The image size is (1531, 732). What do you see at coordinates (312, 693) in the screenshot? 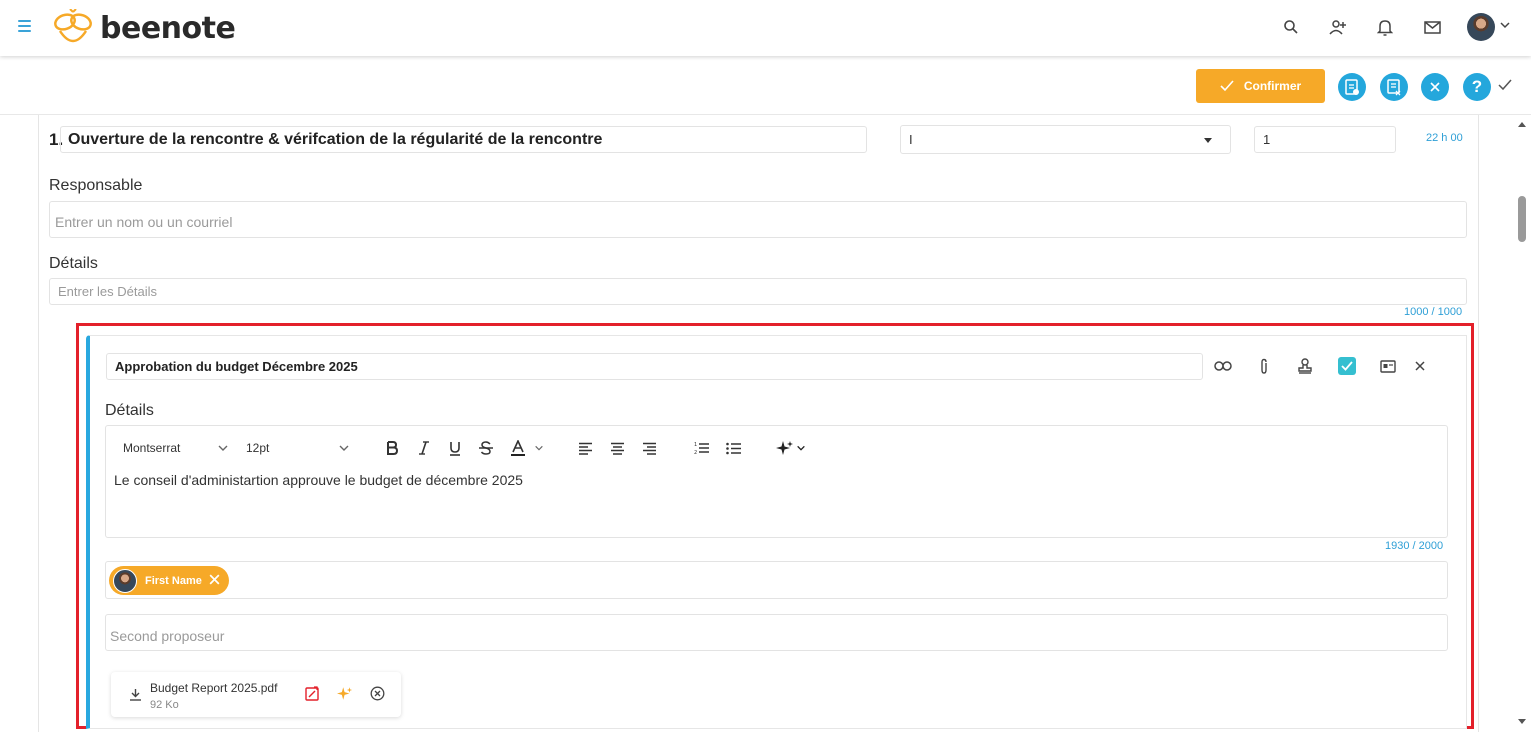
I see `annotate-document-icon` at bounding box center [312, 693].